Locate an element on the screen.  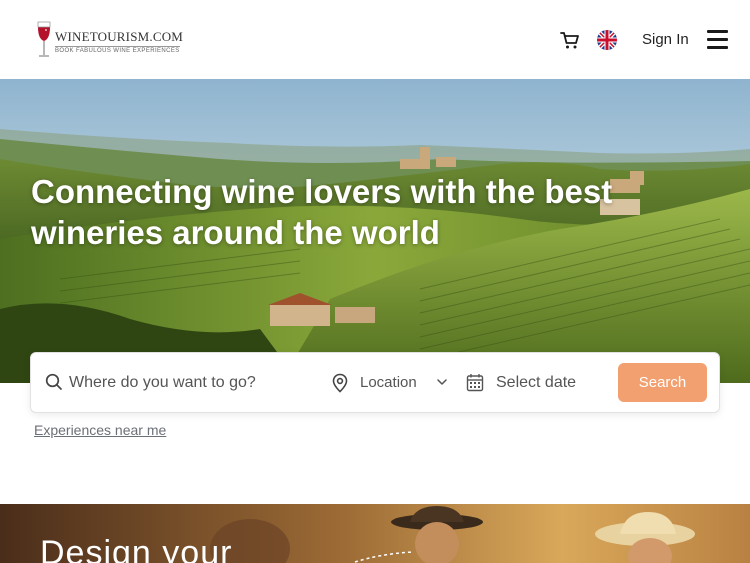
destination-search-input is located at coordinates (189, 383).